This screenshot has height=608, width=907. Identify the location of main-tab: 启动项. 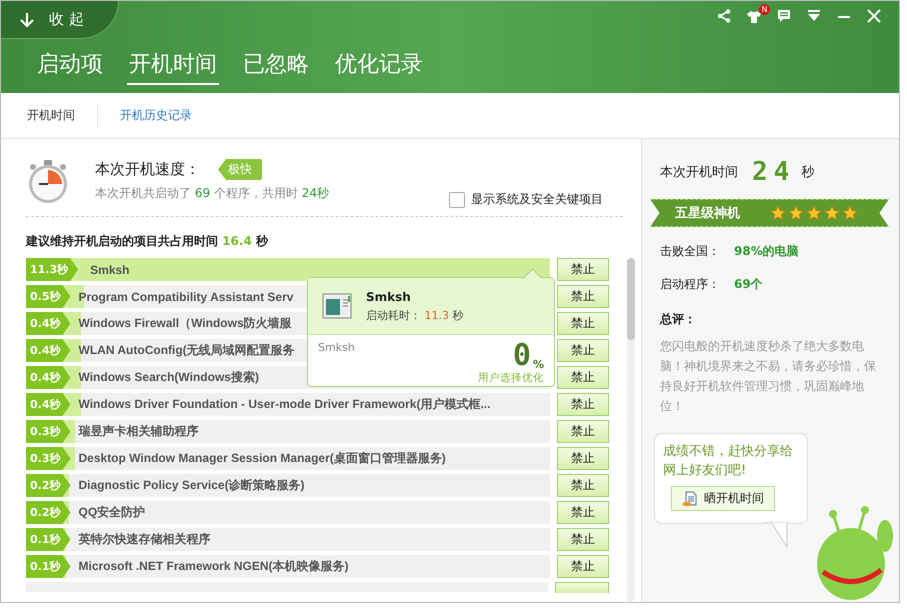
(70, 67).